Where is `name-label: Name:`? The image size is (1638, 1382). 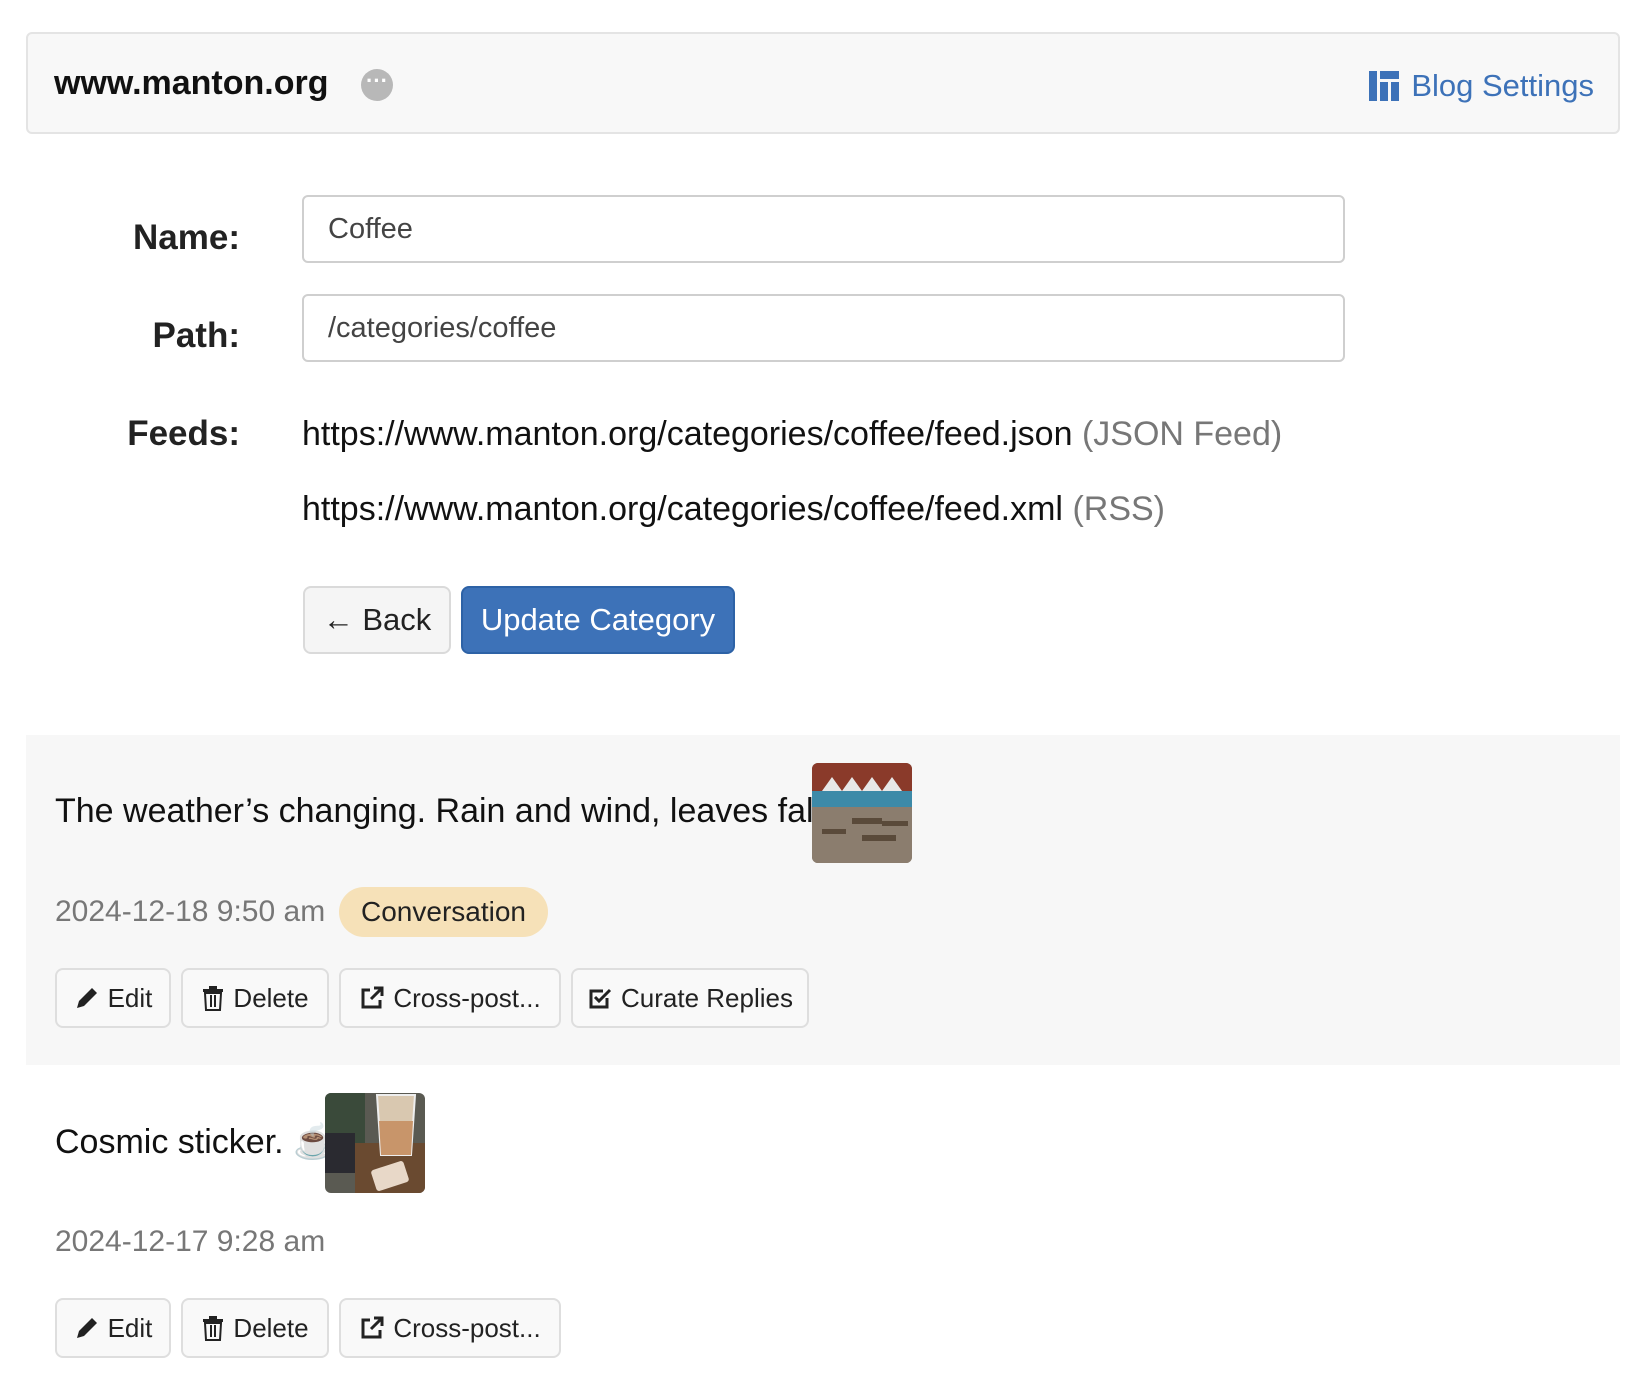
name-label: Name: is located at coordinates (186, 237).